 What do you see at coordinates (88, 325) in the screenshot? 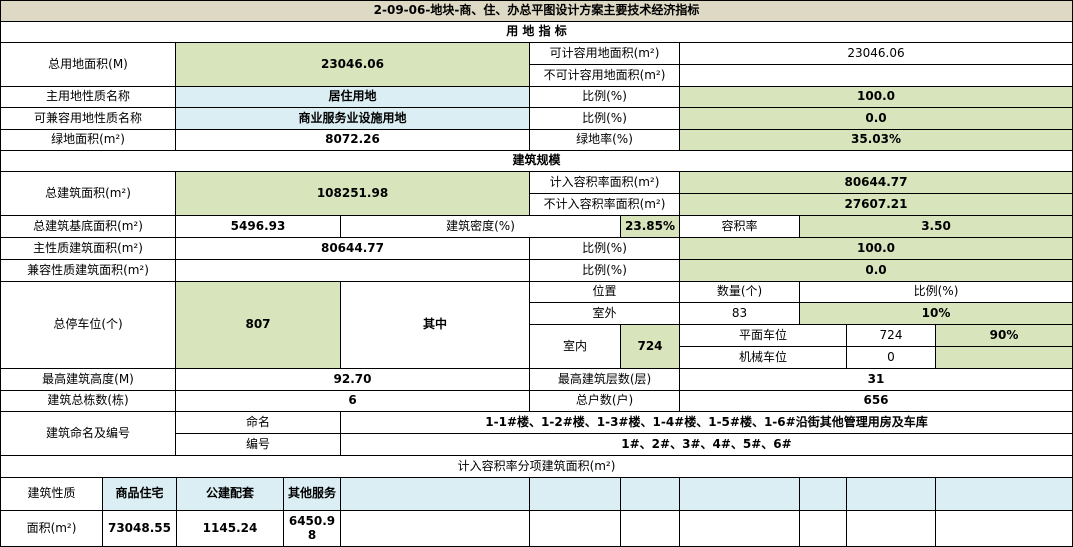
I see `parking-total-label: 总停车位(个)` at bounding box center [88, 325].